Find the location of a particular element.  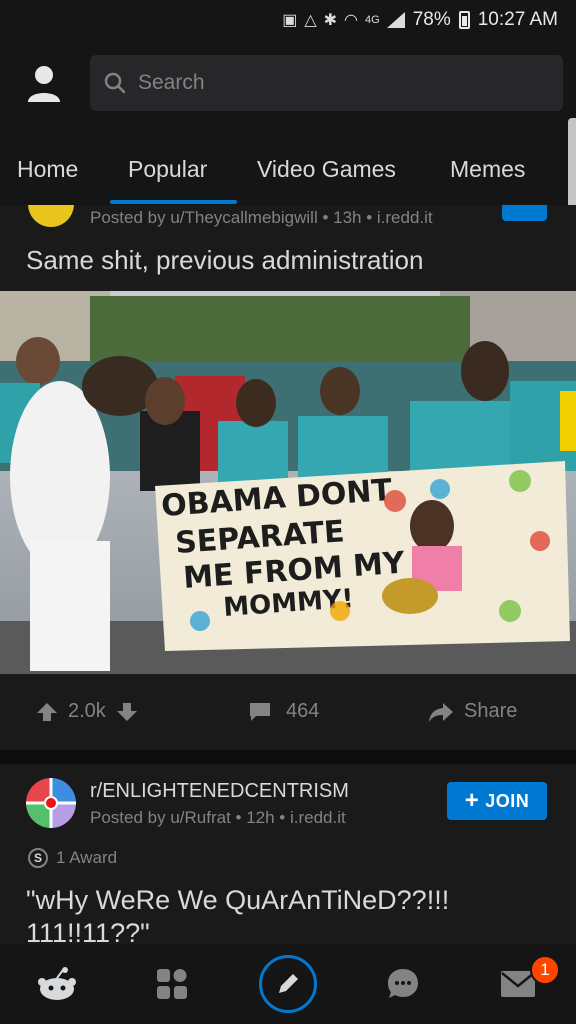

communities-icon is located at coordinates (172, 984).